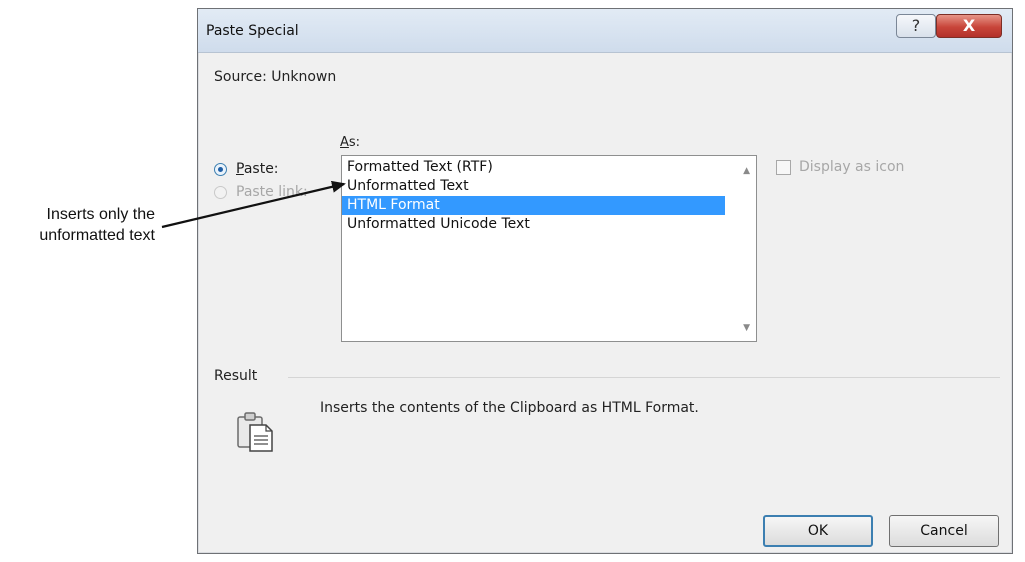 The width and height of the screenshot is (1025, 562). I want to click on help-icon: ?, so click(916, 25).